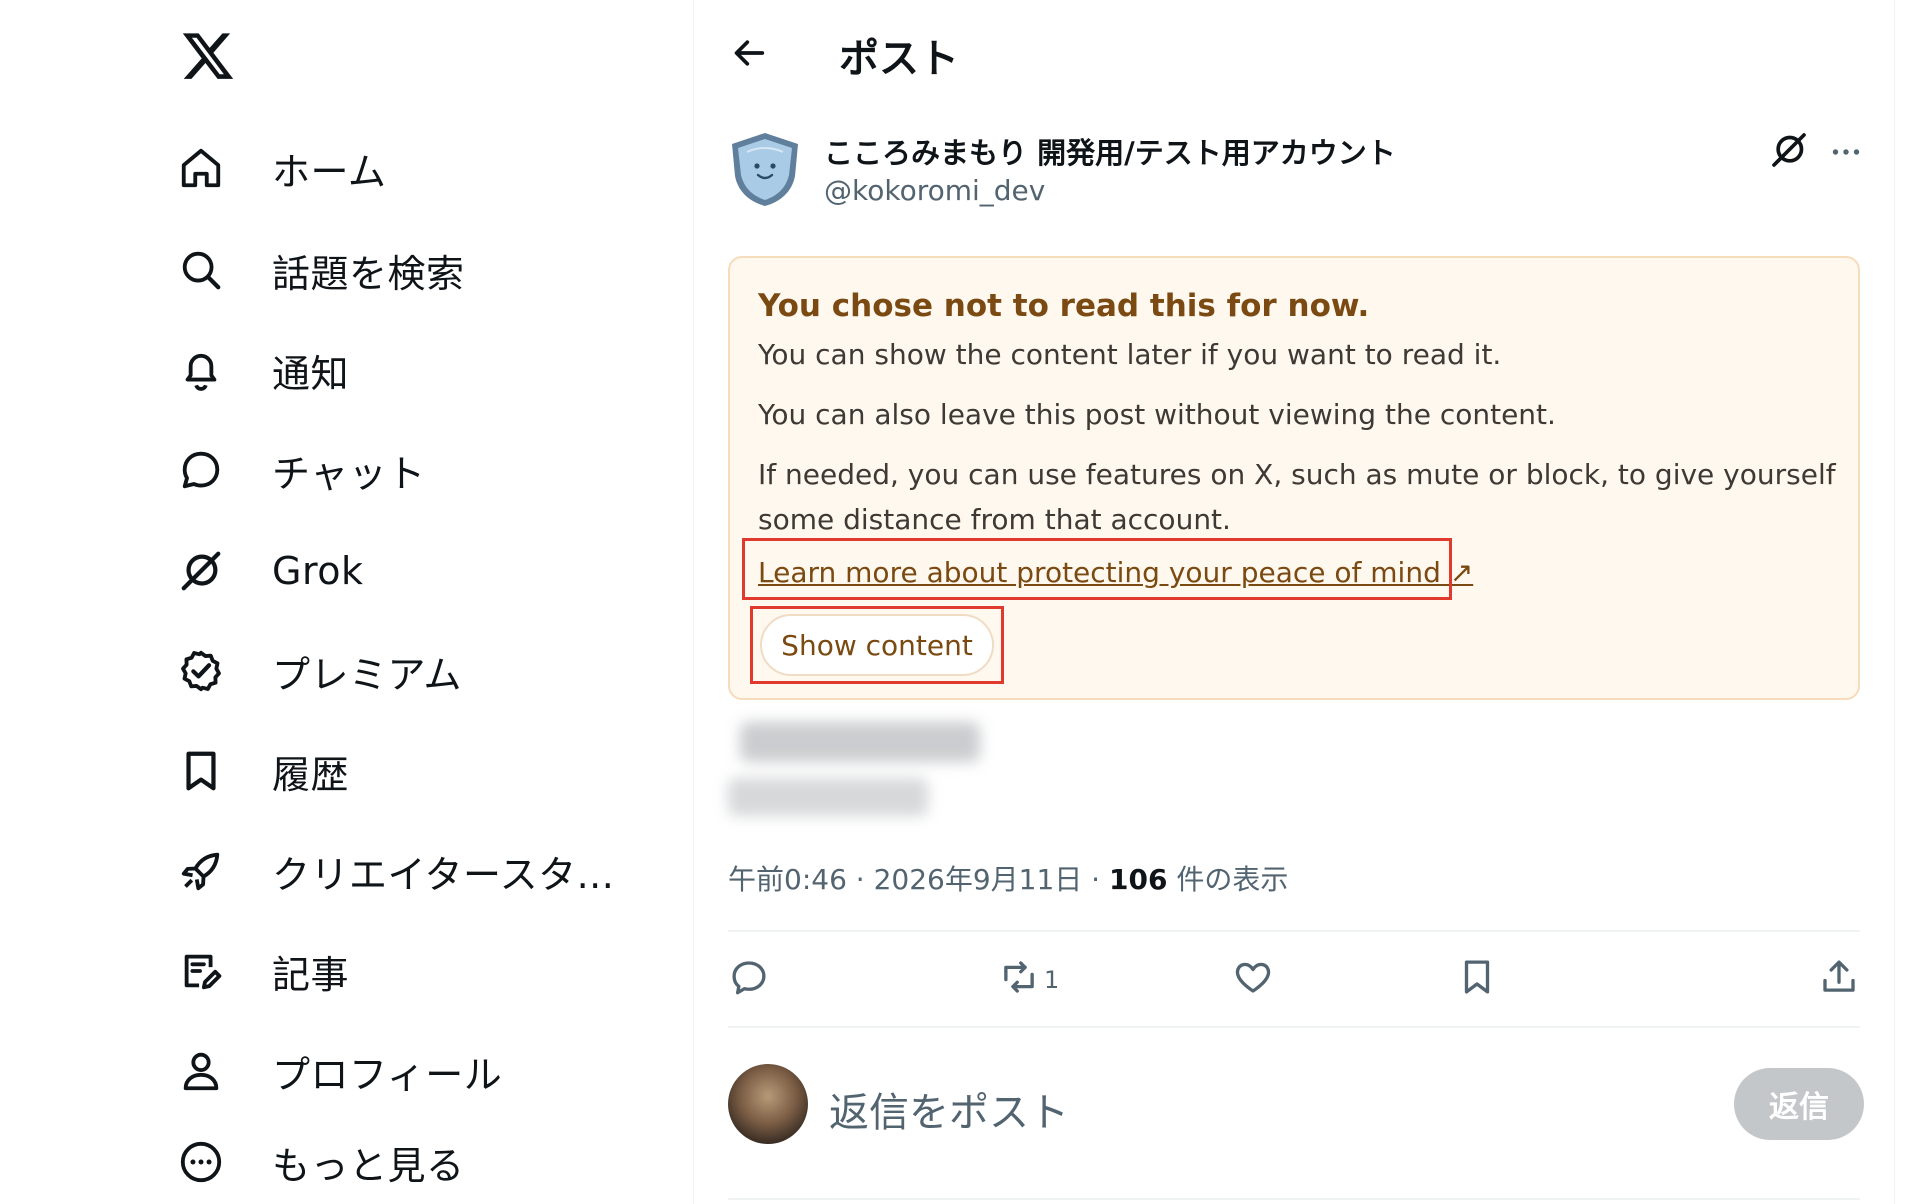 The width and height of the screenshot is (1906, 1204). Describe the element at coordinates (1110, 151) in the screenshot. I see `display-name: こころみまもり 開発用/テスト用アカウント` at that location.